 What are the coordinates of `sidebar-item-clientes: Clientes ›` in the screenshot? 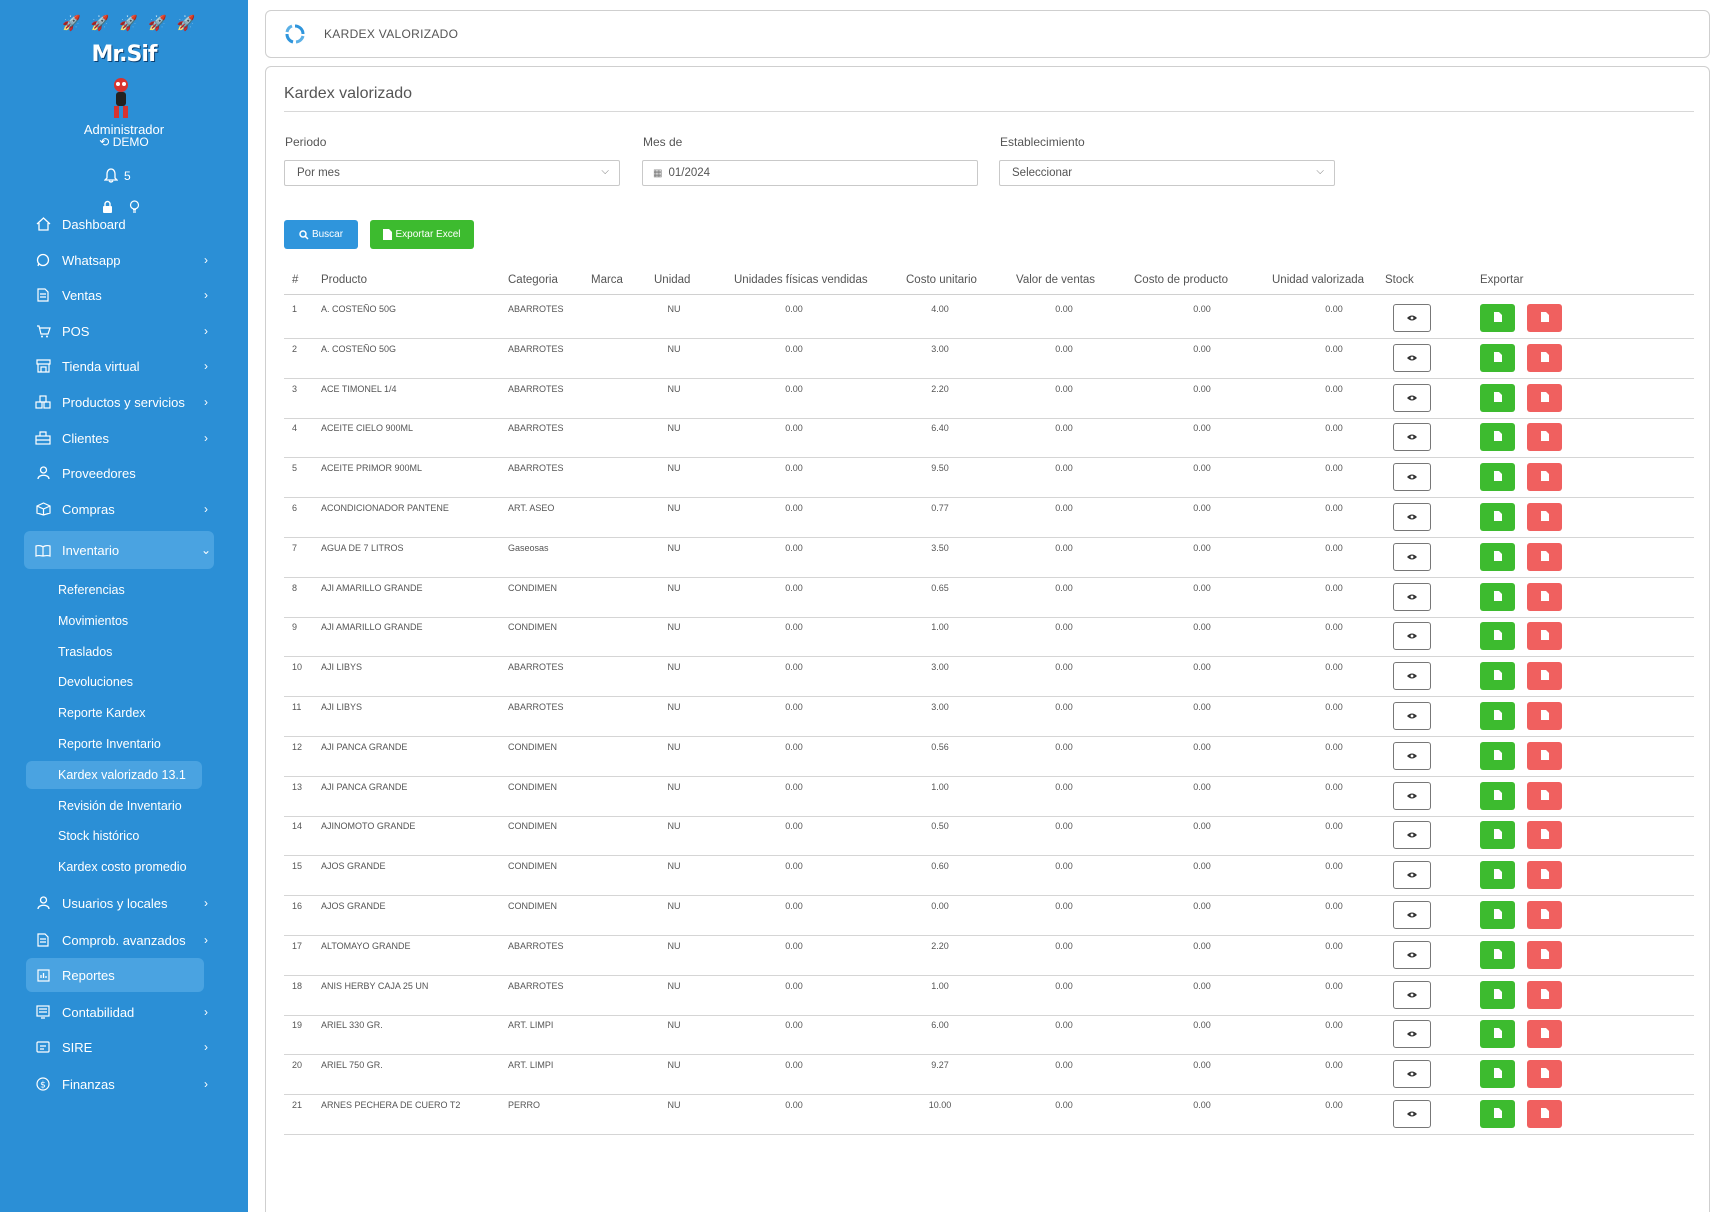 It's located at (119, 438).